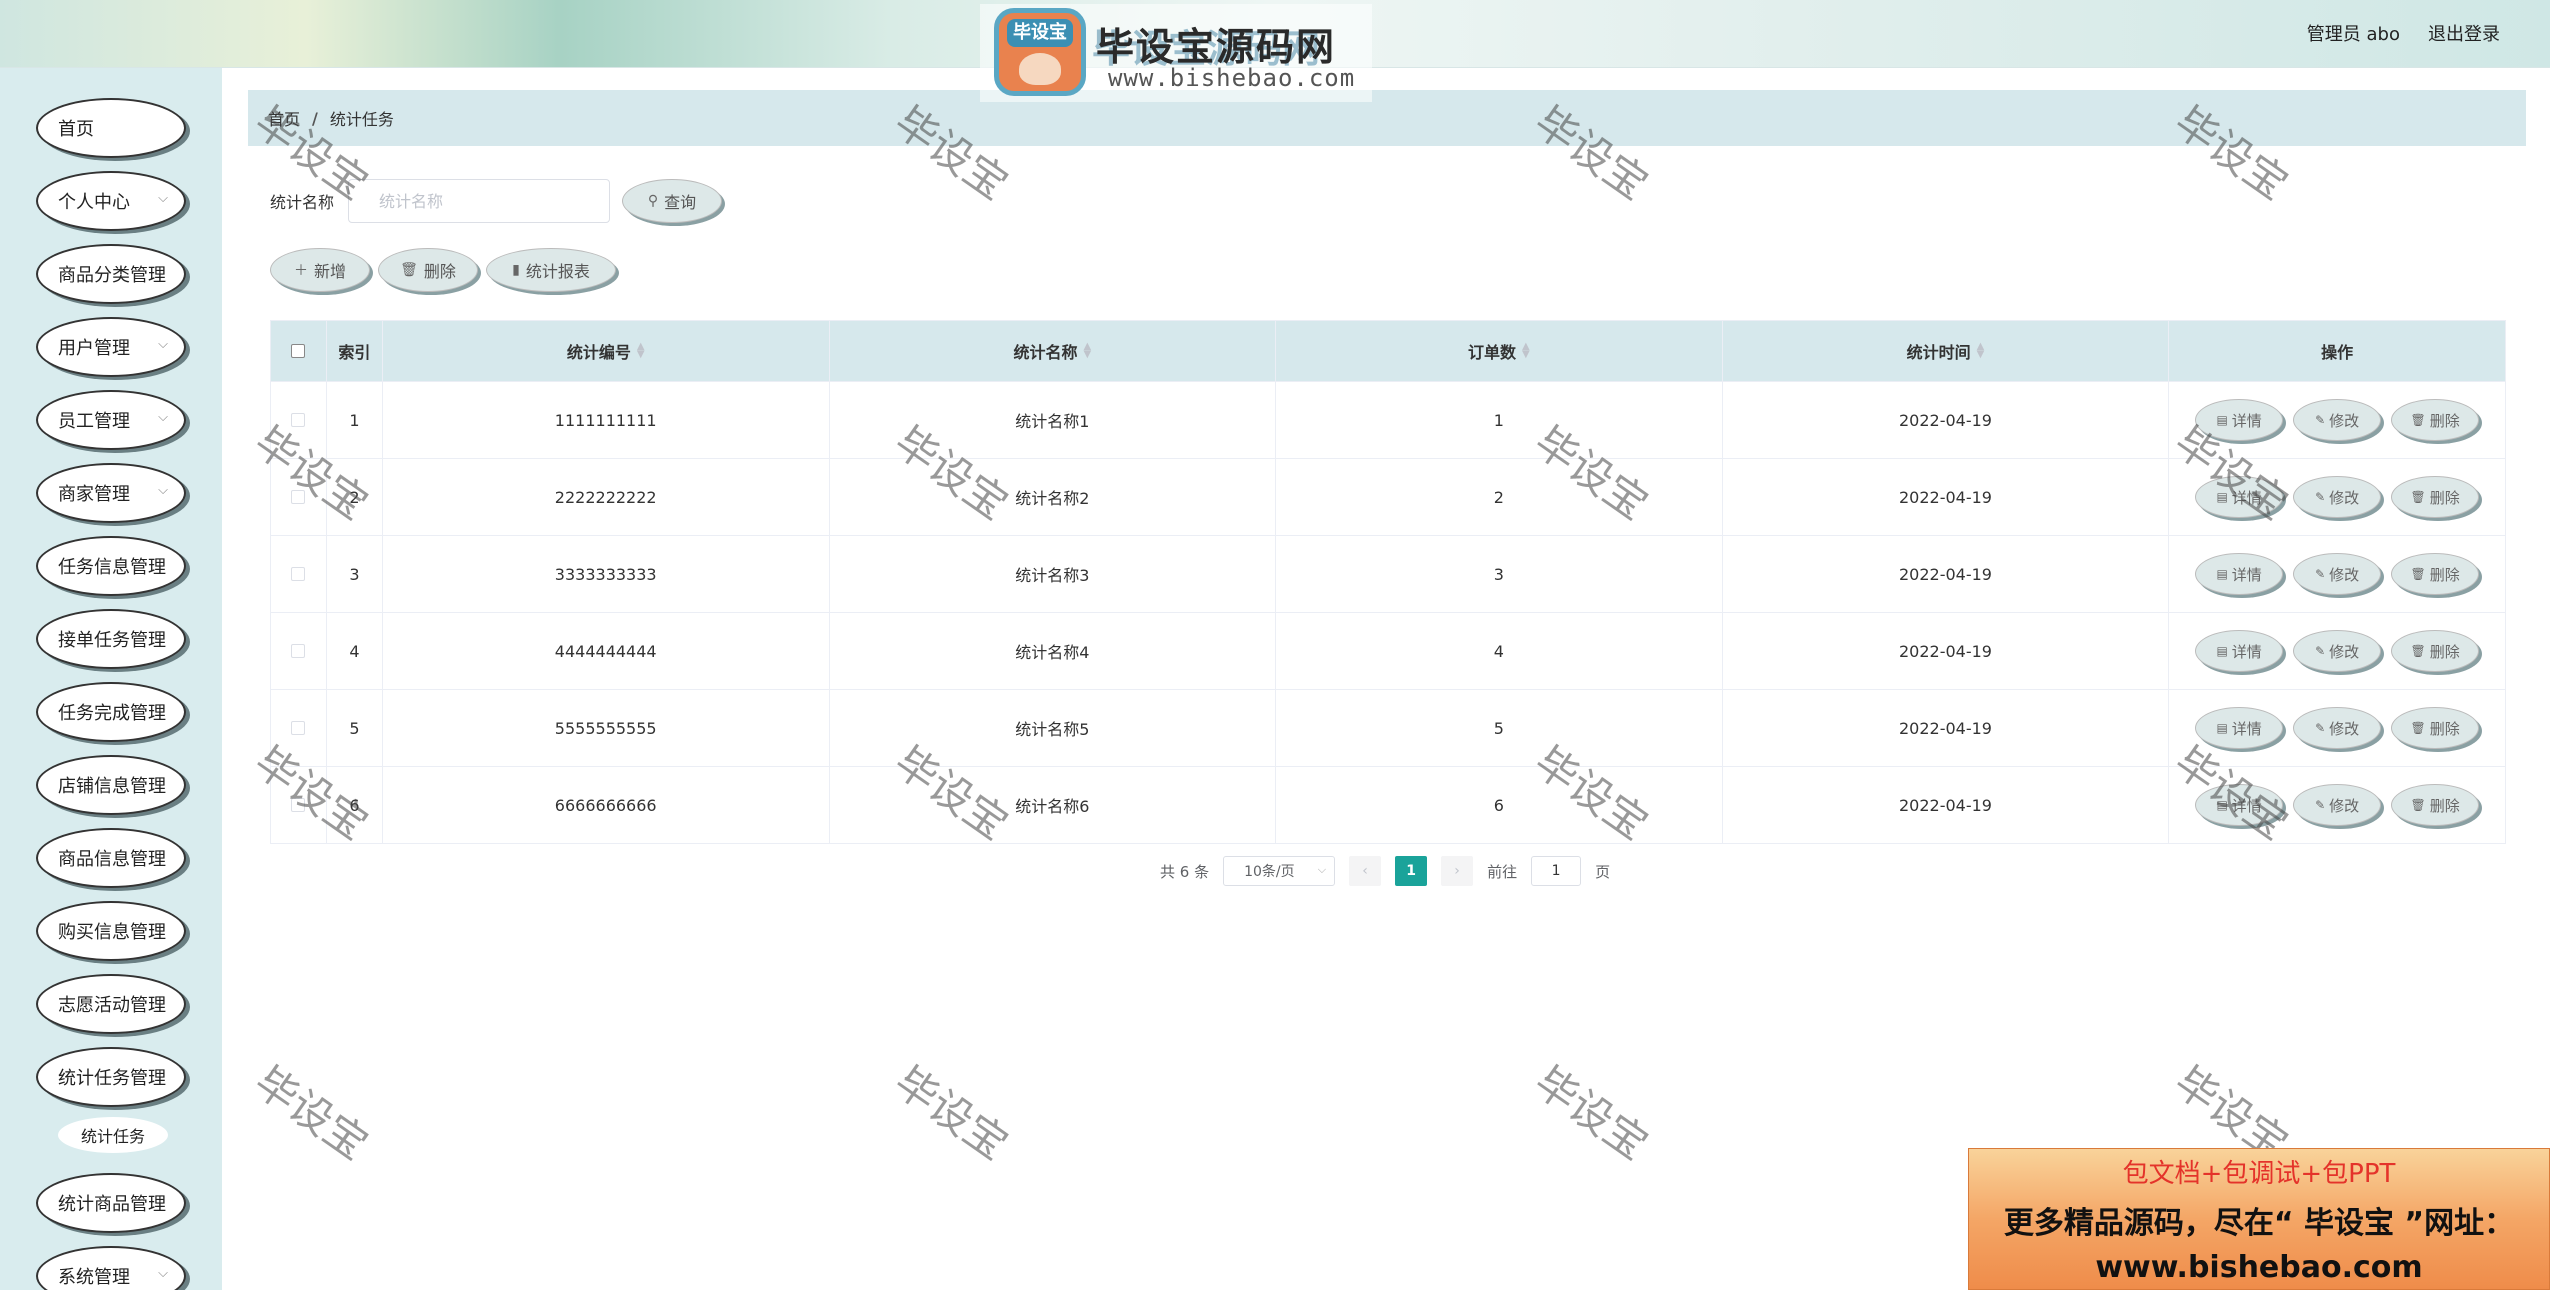  What do you see at coordinates (1411, 871) in the screenshot?
I see `page-number-current: 1` at bounding box center [1411, 871].